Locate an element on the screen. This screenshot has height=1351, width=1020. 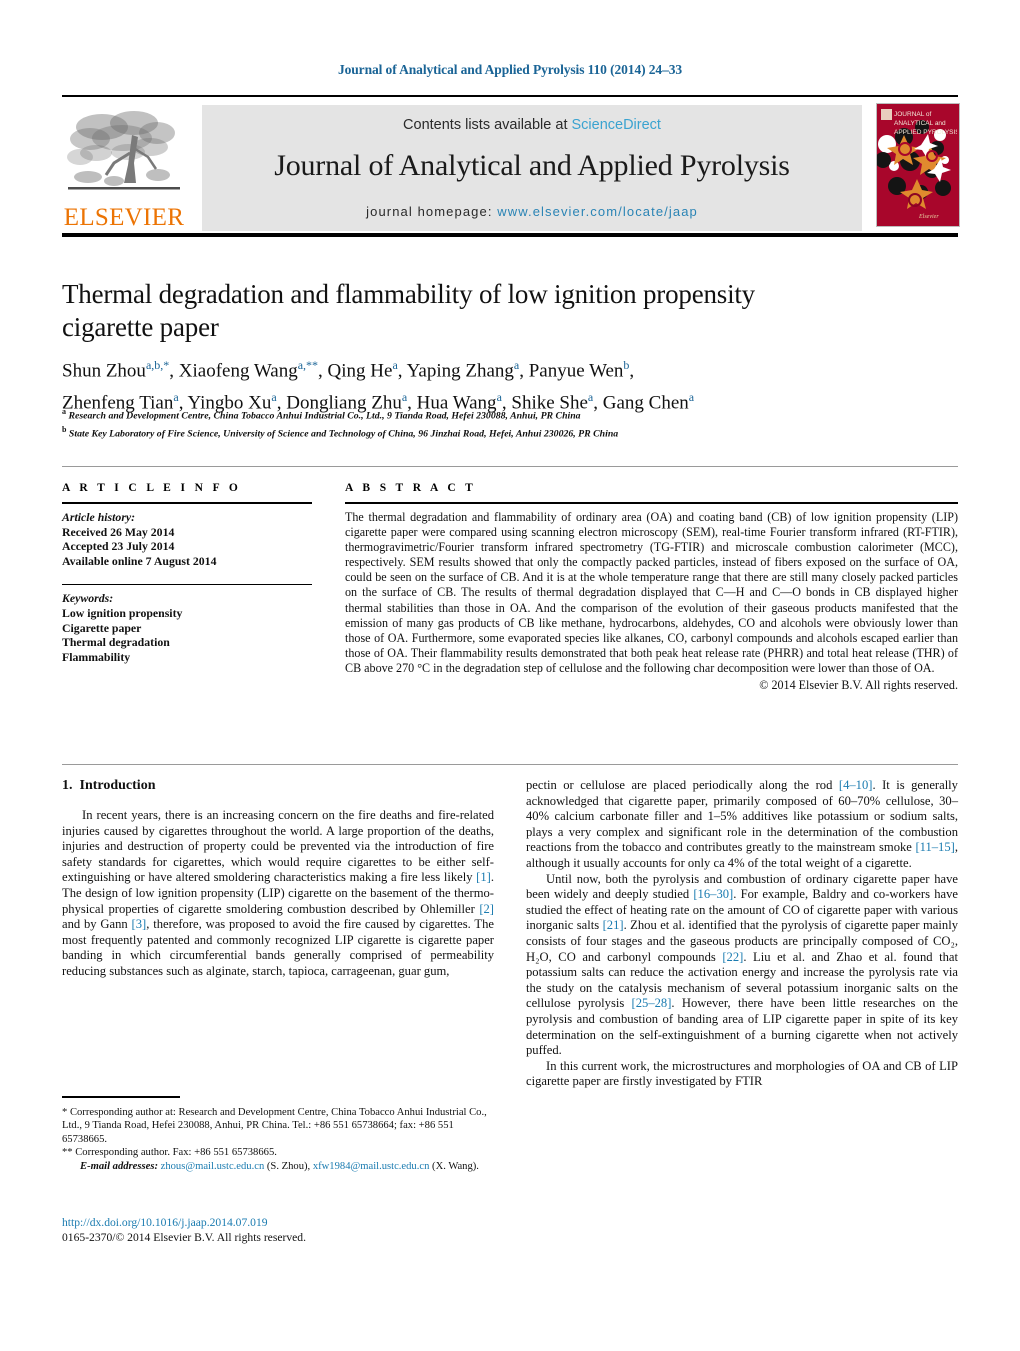
section-heading-introduction: 1. Introduction is located at coordinates (278, 786).